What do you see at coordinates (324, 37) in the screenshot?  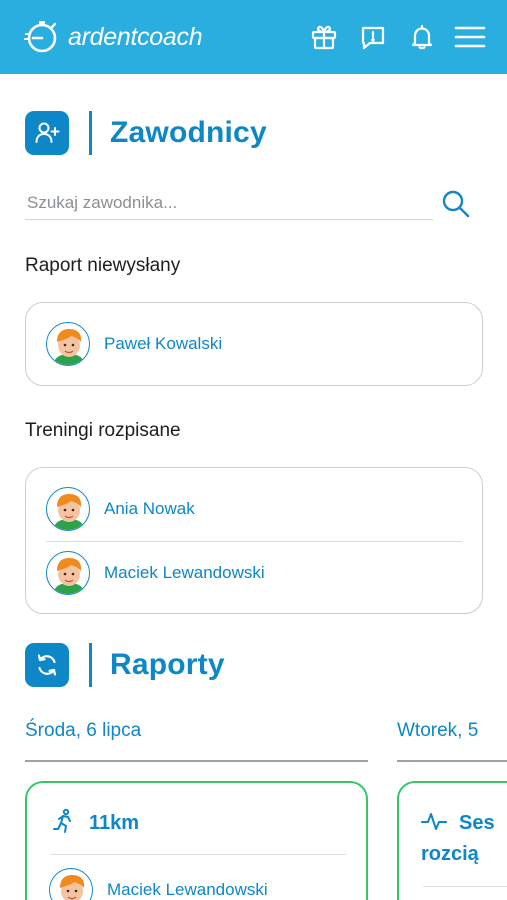 I see `gift-icon` at bounding box center [324, 37].